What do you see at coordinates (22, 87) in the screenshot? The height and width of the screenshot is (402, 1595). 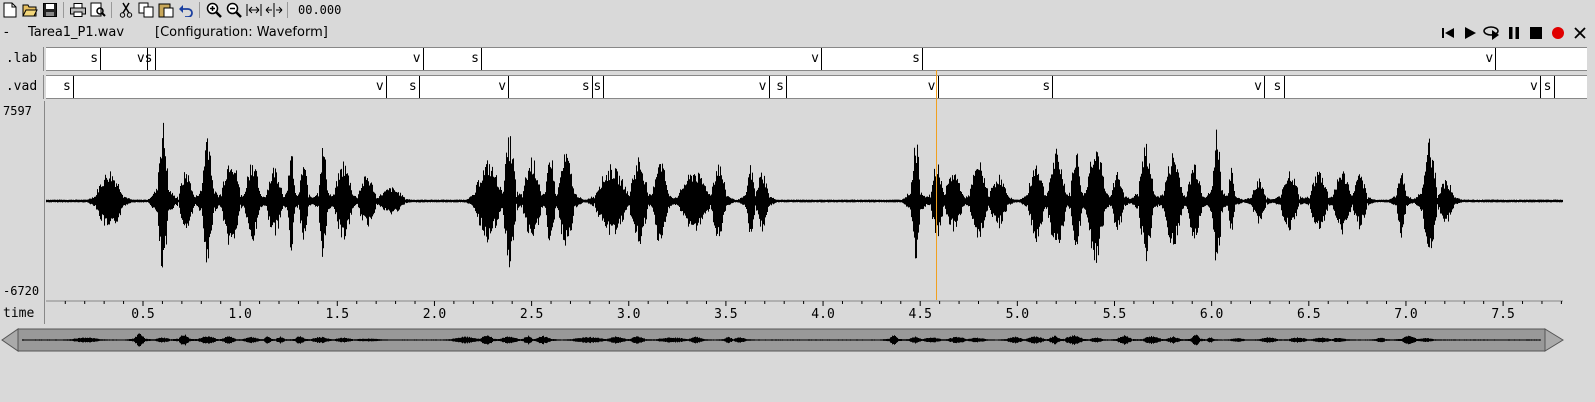 I see `vad-track-name: .vad` at bounding box center [22, 87].